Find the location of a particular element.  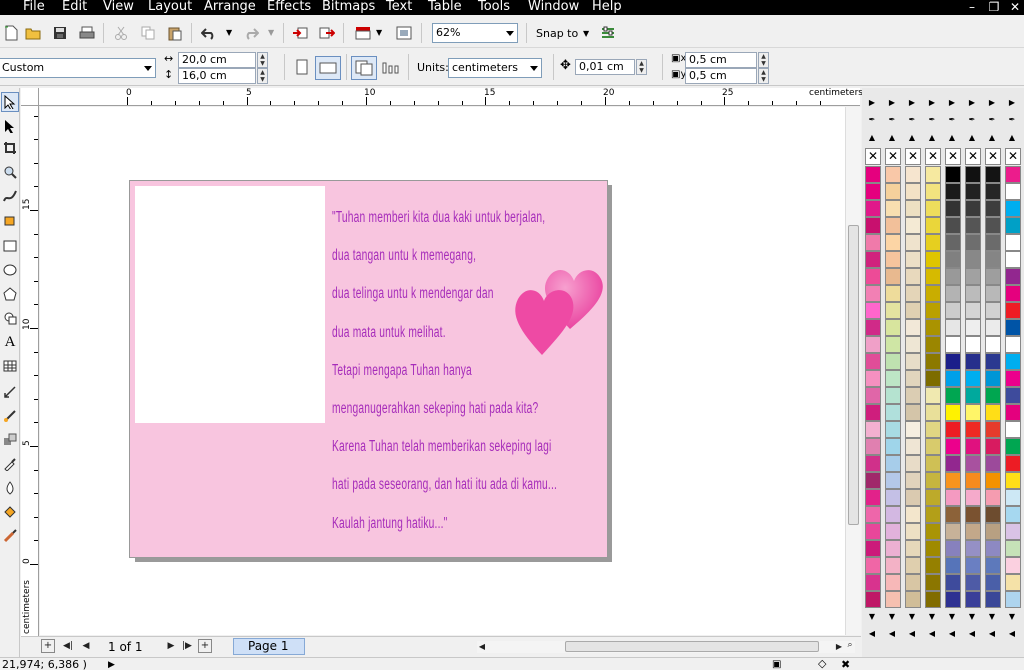

restore-icon: ❐ is located at coordinates (994, 7).